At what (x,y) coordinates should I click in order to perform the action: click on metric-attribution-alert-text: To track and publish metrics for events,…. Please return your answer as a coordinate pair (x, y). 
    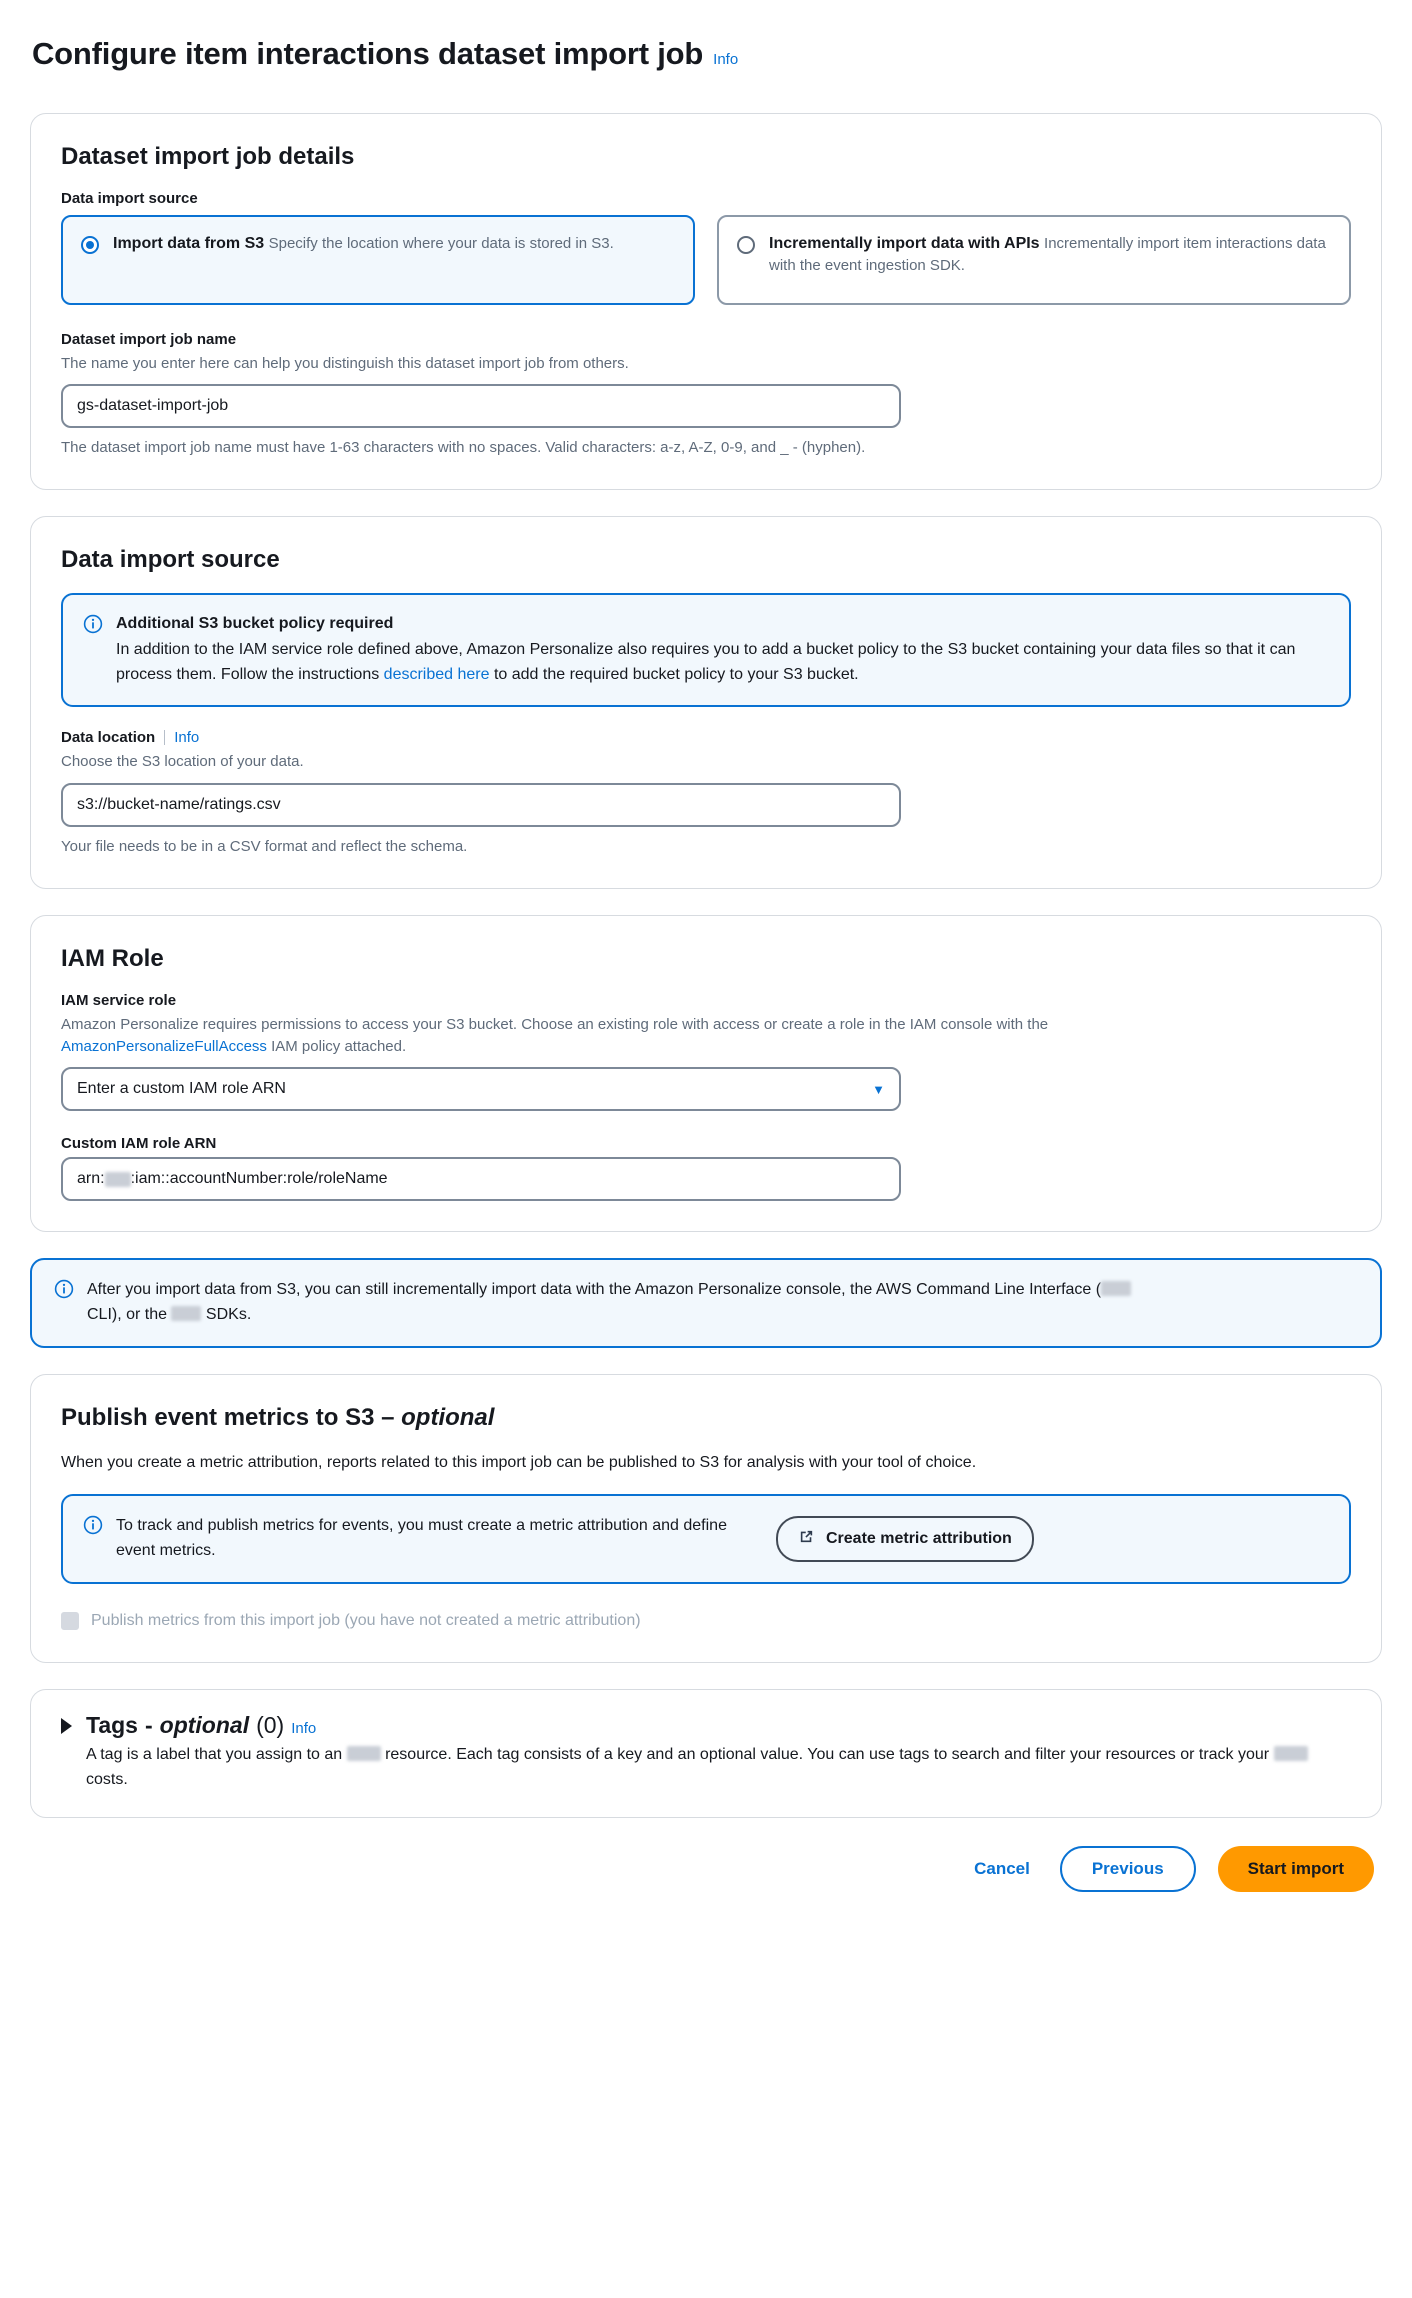
    Looking at the image, I should click on (421, 1538).